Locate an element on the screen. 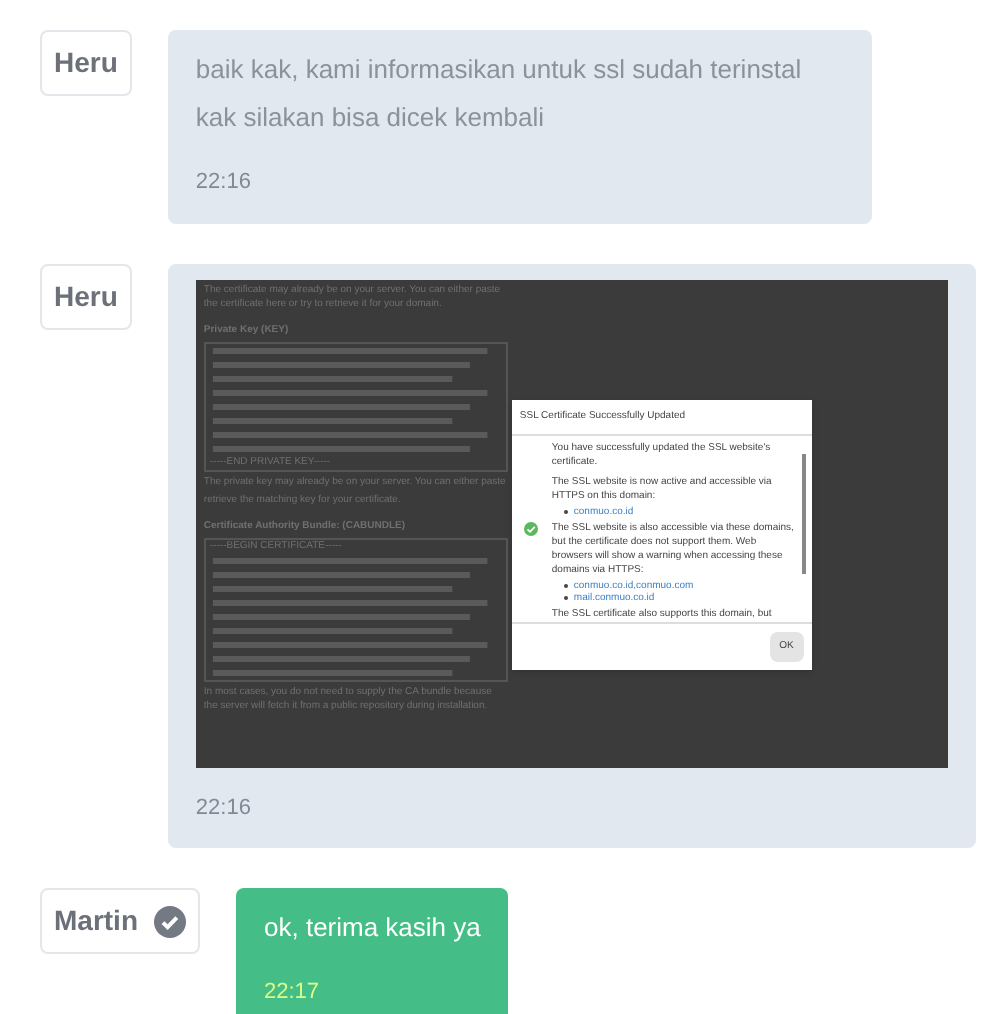 This screenshot has height=1014, width=1000. message-text: baik kak, kami informasikan untuk ssl sudah terinstal kak silakan bisa dicek kembali is located at coordinates (499, 94).